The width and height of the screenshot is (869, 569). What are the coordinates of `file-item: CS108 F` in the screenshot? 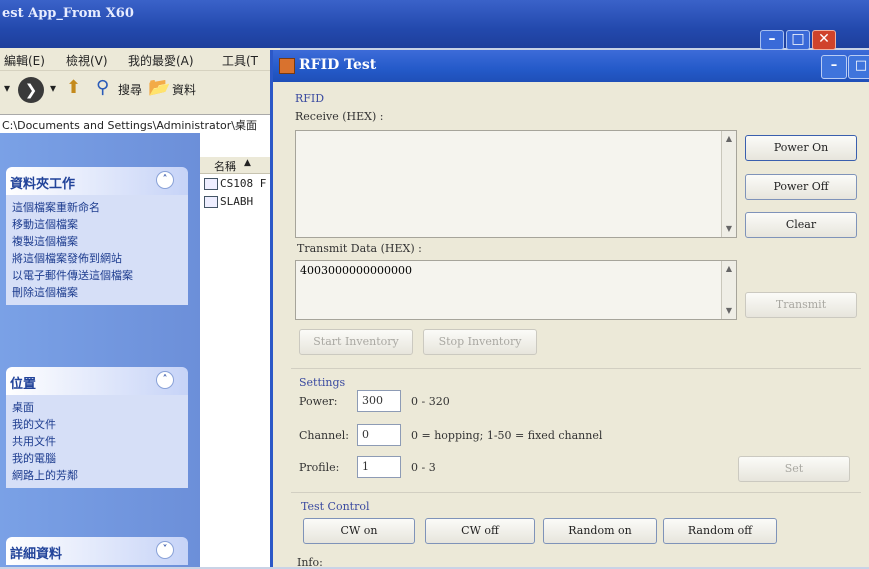 It's located at (235, 183).